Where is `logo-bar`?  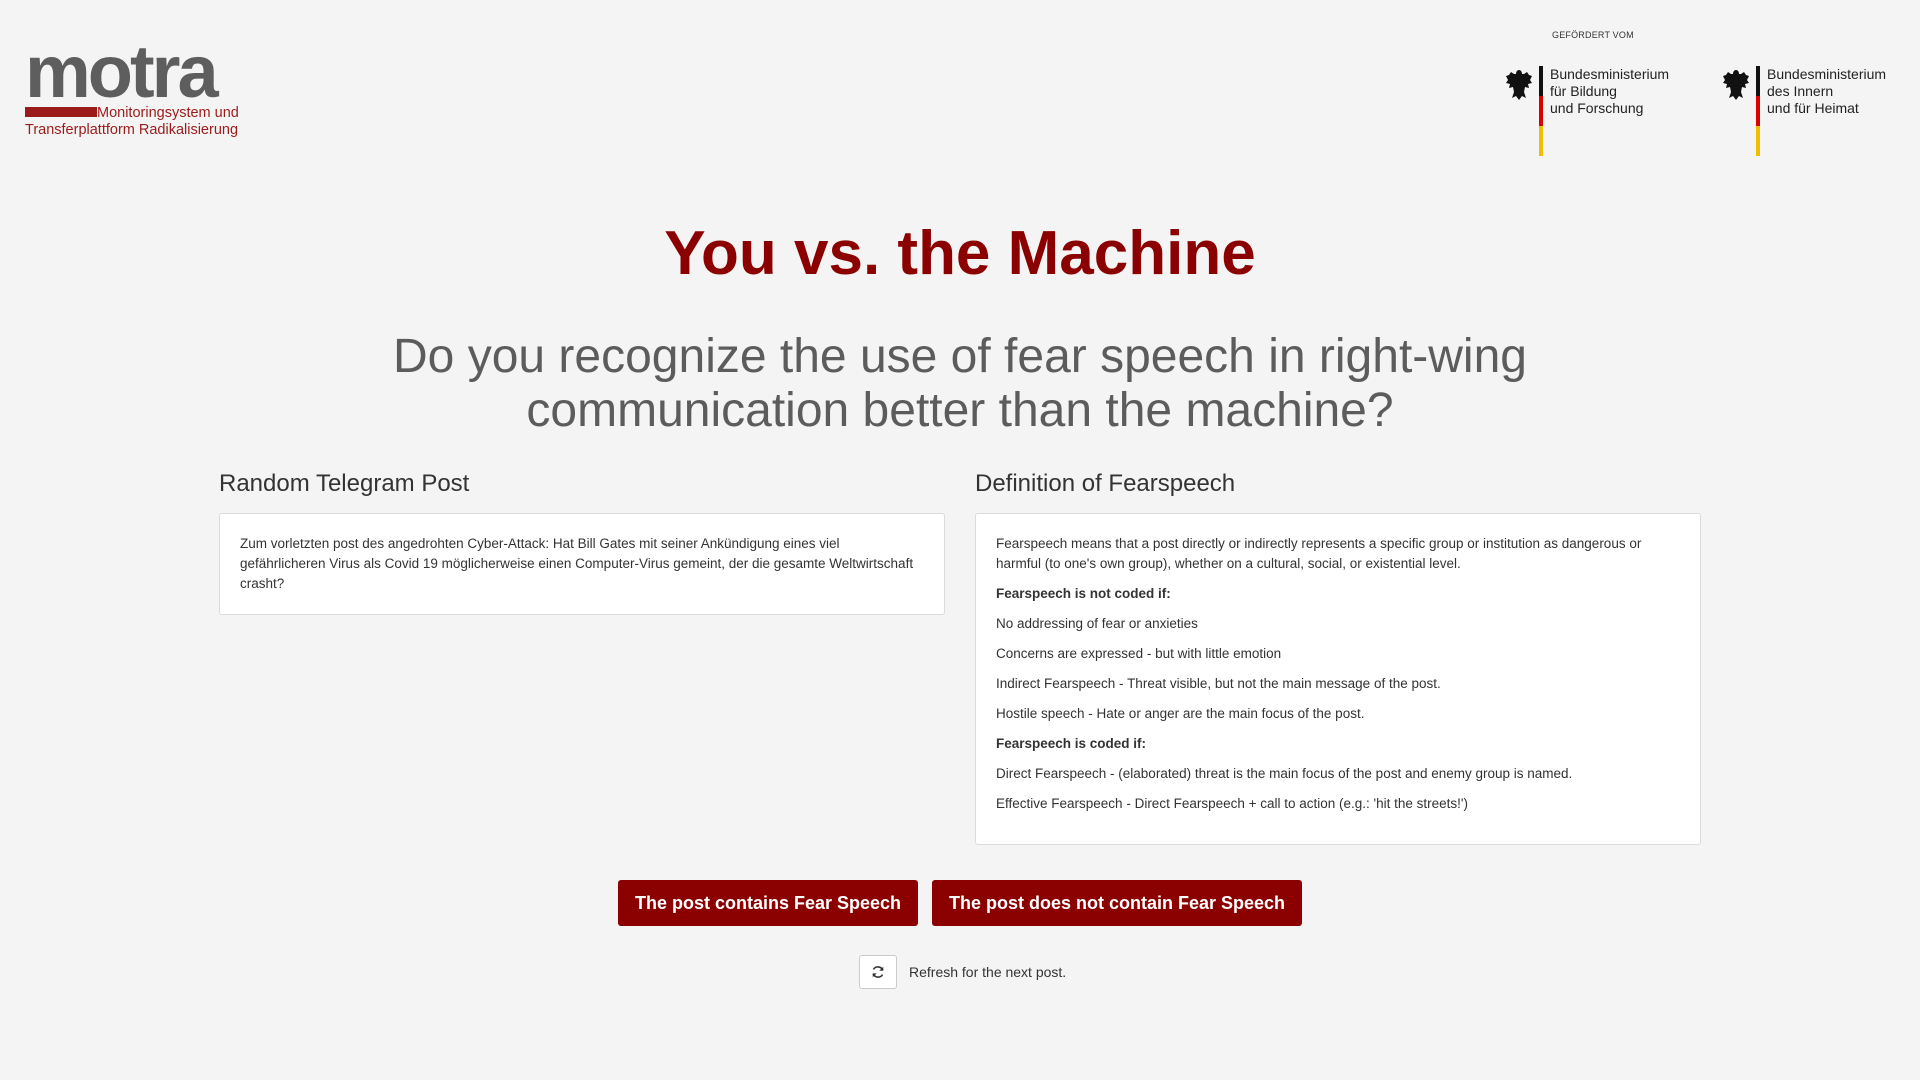
logo-bar is located at coordinates (61, 112).